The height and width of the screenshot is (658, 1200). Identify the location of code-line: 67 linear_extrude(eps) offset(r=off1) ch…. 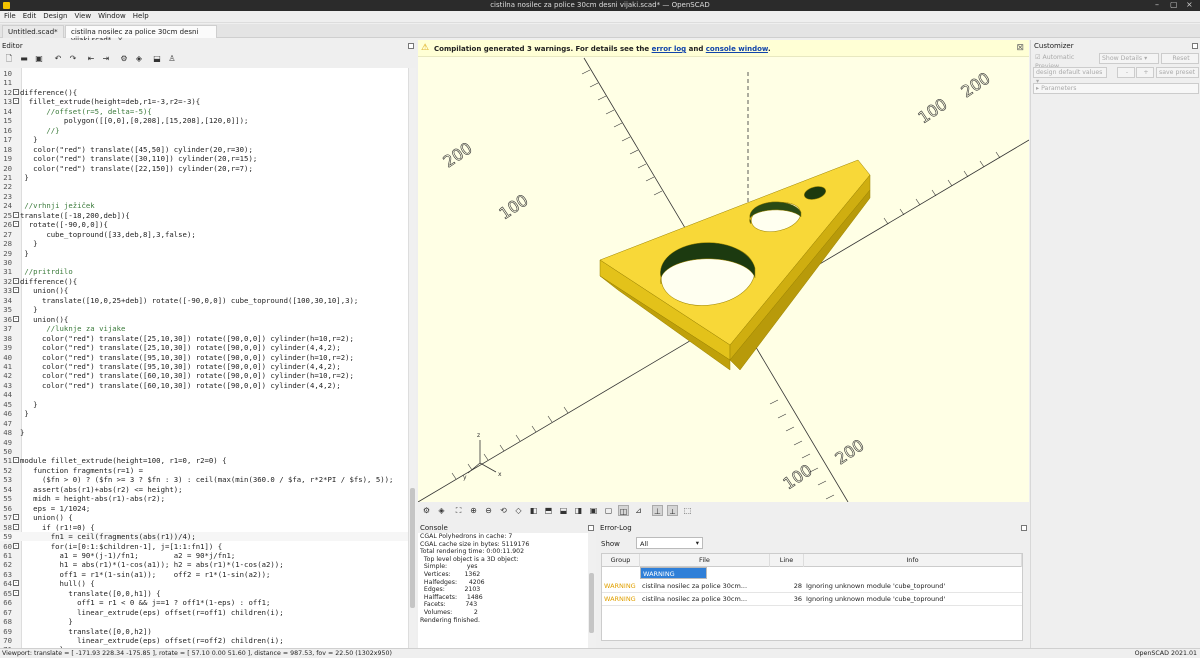
(204, 612).